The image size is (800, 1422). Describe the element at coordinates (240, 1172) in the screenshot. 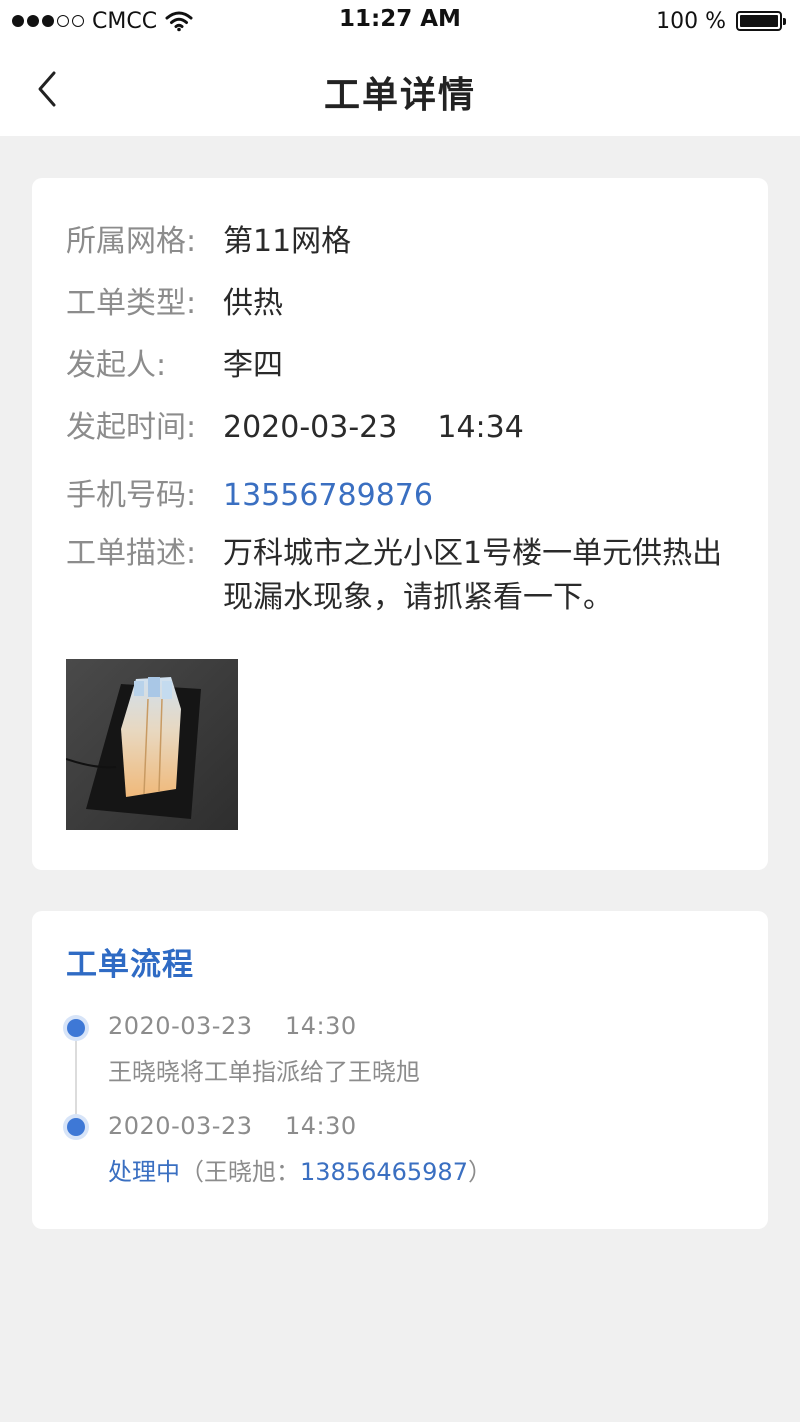

I see `assignee-text: （王晓旭：` at that location.